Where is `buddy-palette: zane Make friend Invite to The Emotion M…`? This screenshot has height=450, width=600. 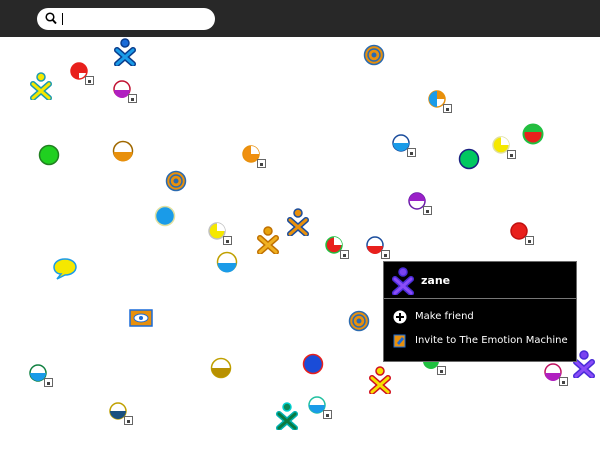 buddy-palette: zane Make friend Invite to The Emotion M… is located at coordinates (480, 311).